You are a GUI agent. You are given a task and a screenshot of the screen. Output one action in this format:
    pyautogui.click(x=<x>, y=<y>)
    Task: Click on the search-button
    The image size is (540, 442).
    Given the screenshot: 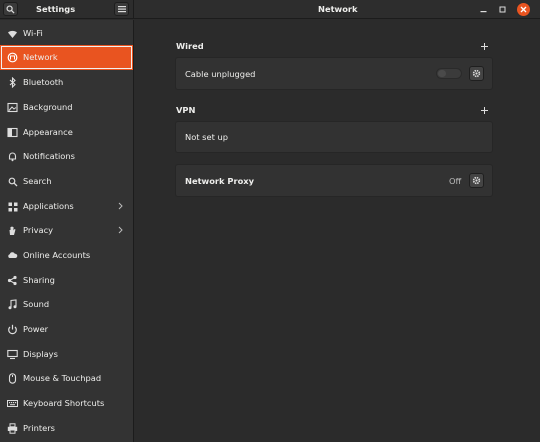 What is the action you would take?
    pyautogui.click(x=10, y=9)
    